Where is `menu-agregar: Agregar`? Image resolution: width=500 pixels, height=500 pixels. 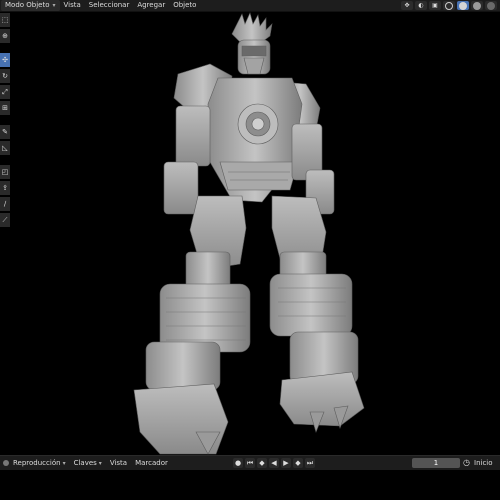
menu-agregar: Agregar is located at coordinates (151, 5).